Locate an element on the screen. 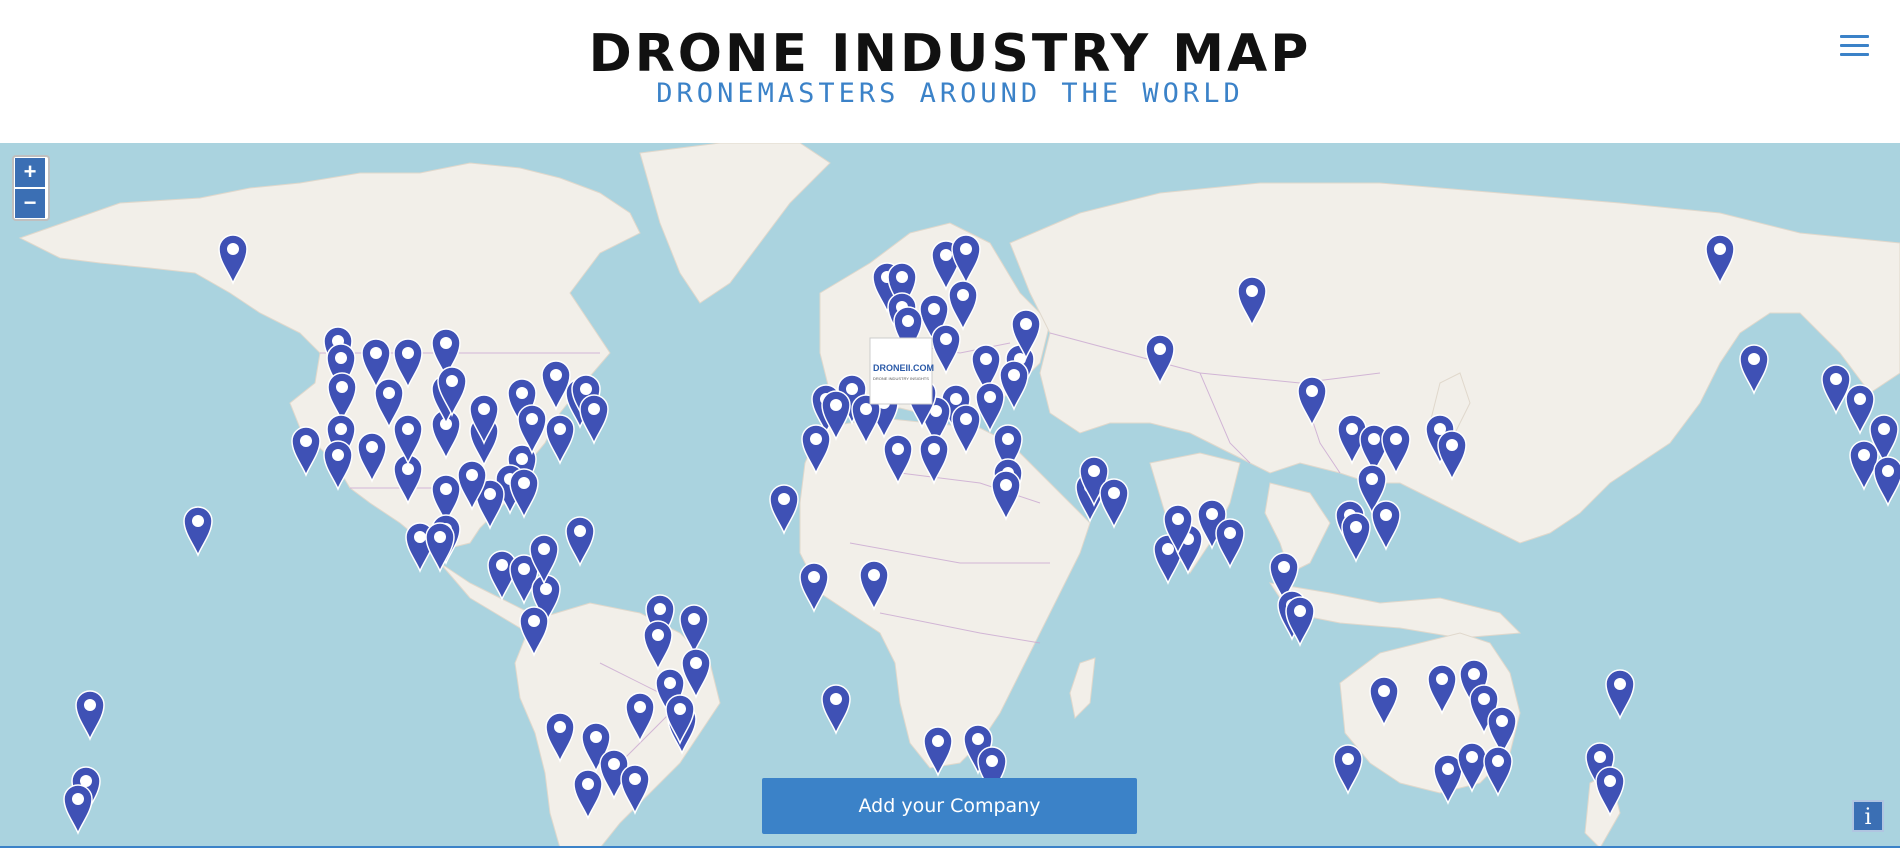 This screenshot has height=848, width=1900. company-popup: DRONEII.COM DRONE INDUSTRY INSIGHTS is located at coordinates (901, 371).